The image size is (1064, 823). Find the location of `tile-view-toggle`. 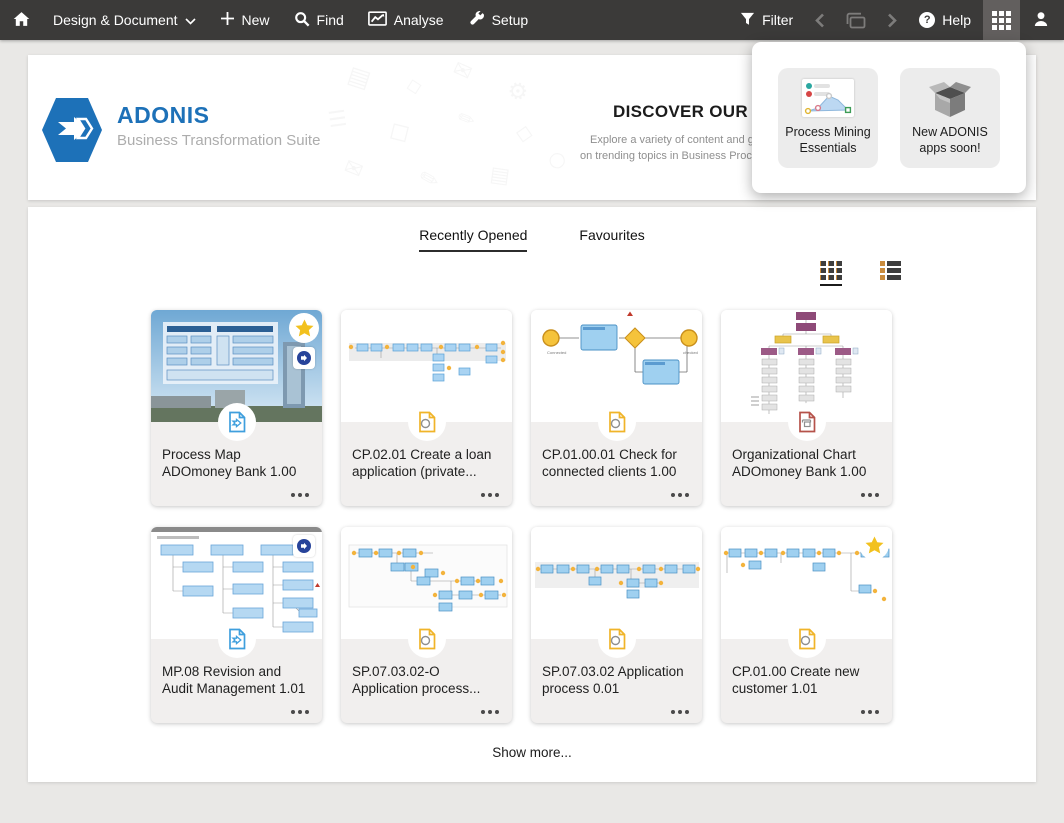

tile-view-toggle is located at coordinates (831, 273).